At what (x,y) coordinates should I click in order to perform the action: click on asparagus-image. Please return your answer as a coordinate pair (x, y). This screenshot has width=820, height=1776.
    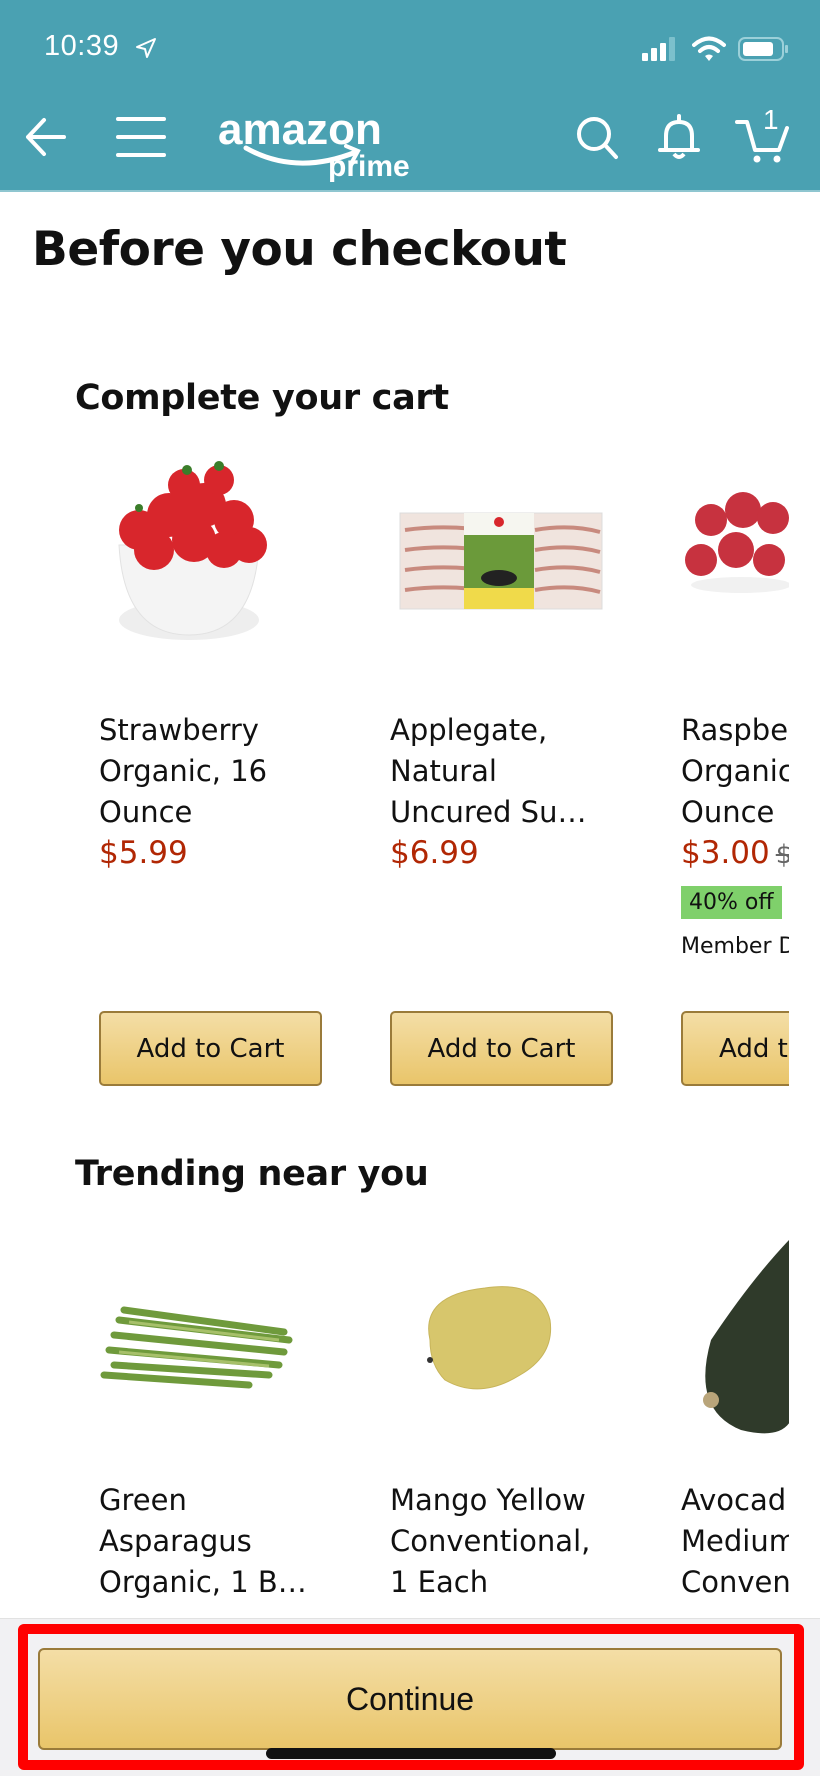
    Looking at the image, I should click on (211, 1350).